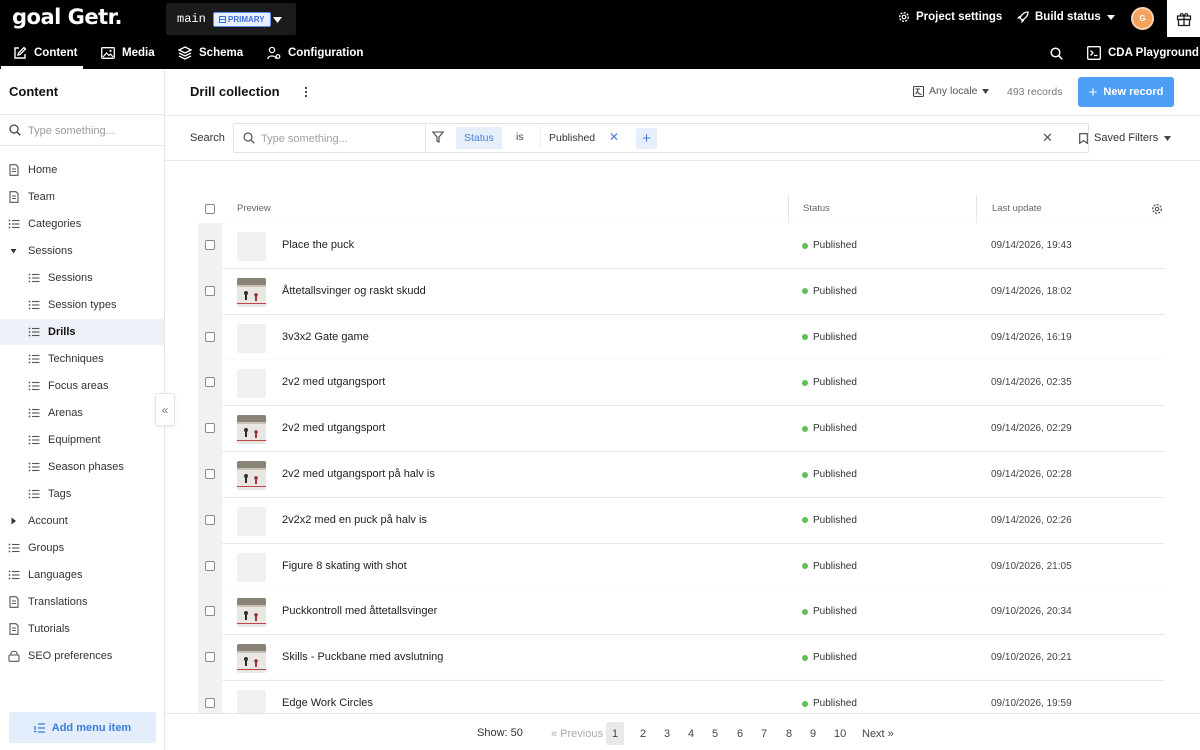  I want to click on filter-icon, so click(438, 137).